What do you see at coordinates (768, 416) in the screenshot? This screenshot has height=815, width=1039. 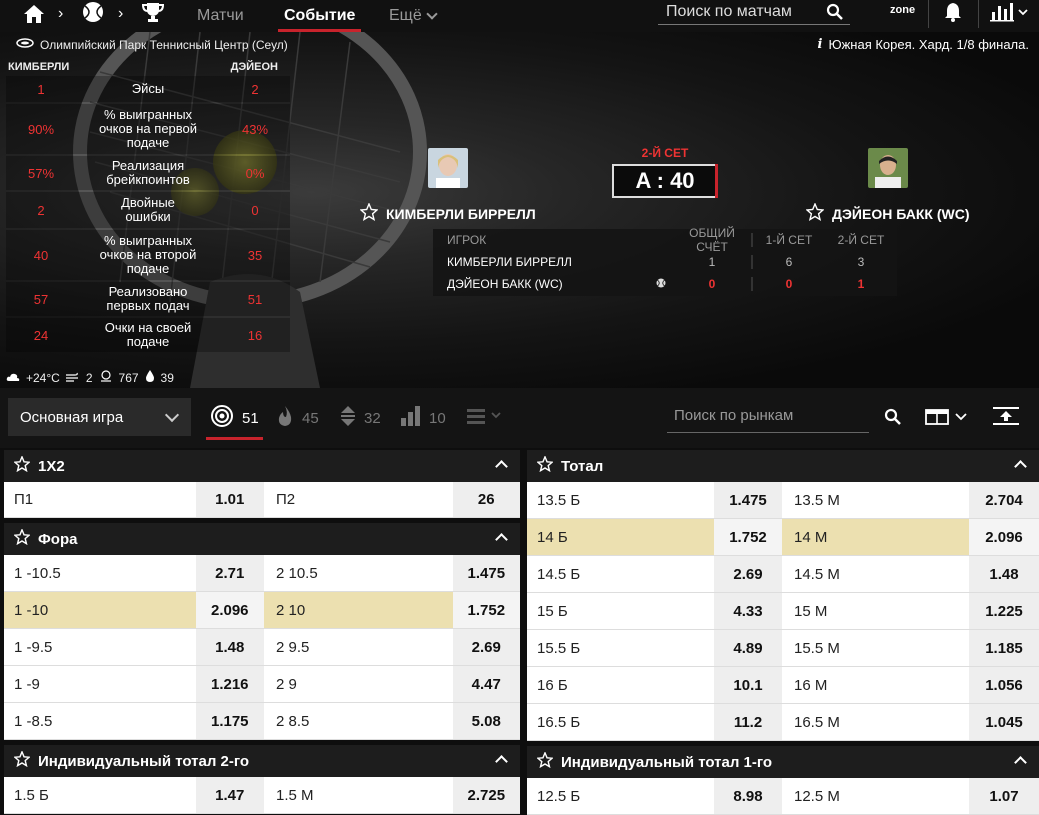 I see `market-search-input: Поиск по рынкам` at bounding box center [768, 416].